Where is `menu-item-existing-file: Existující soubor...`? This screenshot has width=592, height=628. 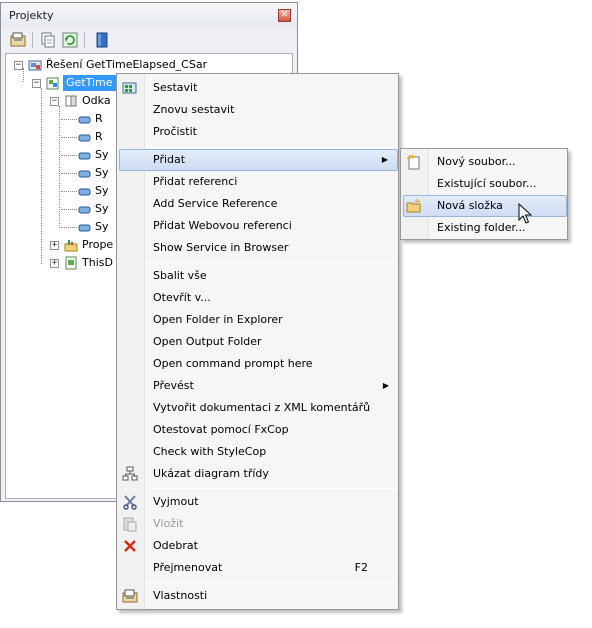 menu-item-existing-file: Existující soubor... is located at coordinates (485, 184).